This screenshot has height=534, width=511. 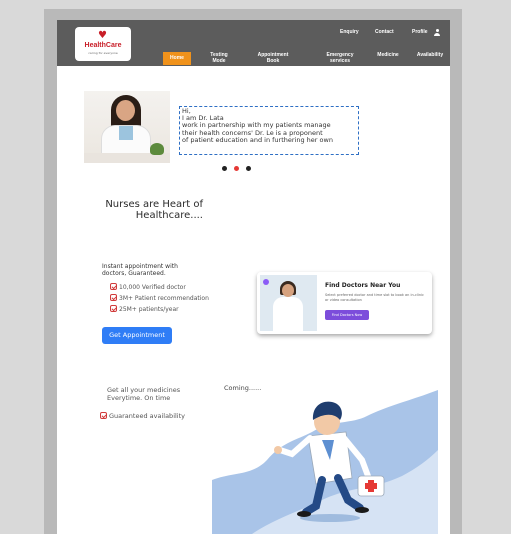 I want to click on doctor-photo, so click(x=127, y=127).